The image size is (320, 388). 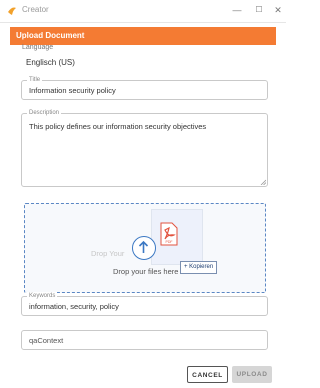 I want to click on dialog-title: Upload Document, so click(x=50, y=35).